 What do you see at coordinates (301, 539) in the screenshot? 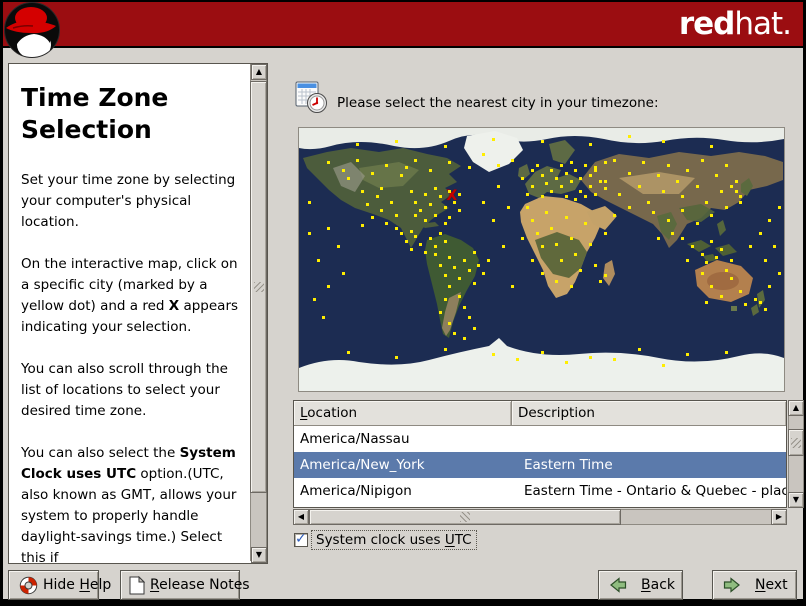
I see `utc-checkbox: ✓` at bounding box center [301, 539].